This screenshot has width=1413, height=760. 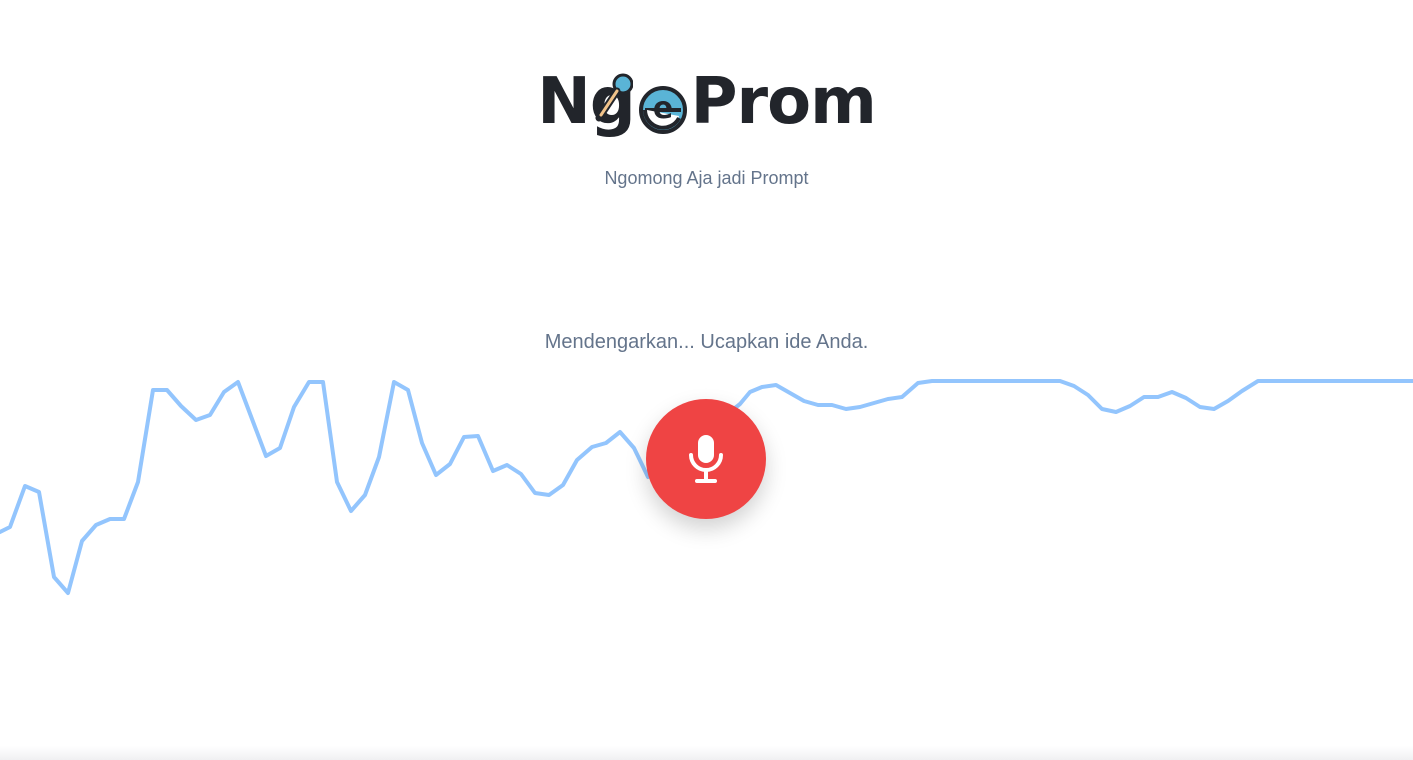 I want to click on tagline: Ngomong Aja jadi Prompt, so click(x=706, y=178).